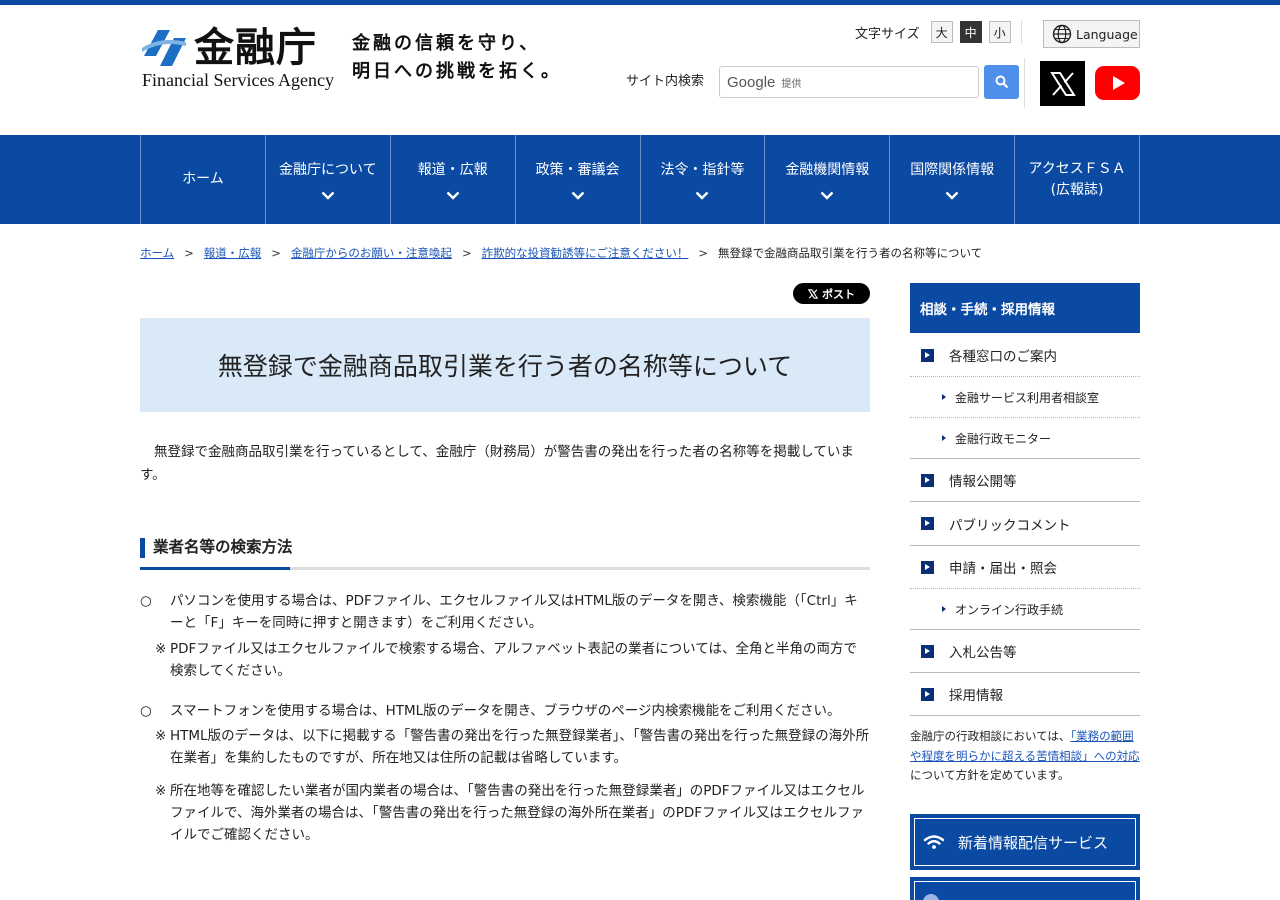 The height and width of the screenshot is (900, 1280). Describe the element at coordinates (157, 253) in the screenshot. I see `breadcrumb-link-home: ホーム` at that location.